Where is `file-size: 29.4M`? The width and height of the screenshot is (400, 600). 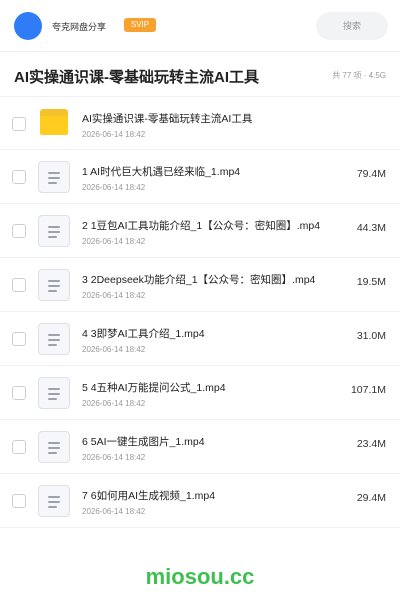
file-size: 29.4M is located at coordinates (371, 498).